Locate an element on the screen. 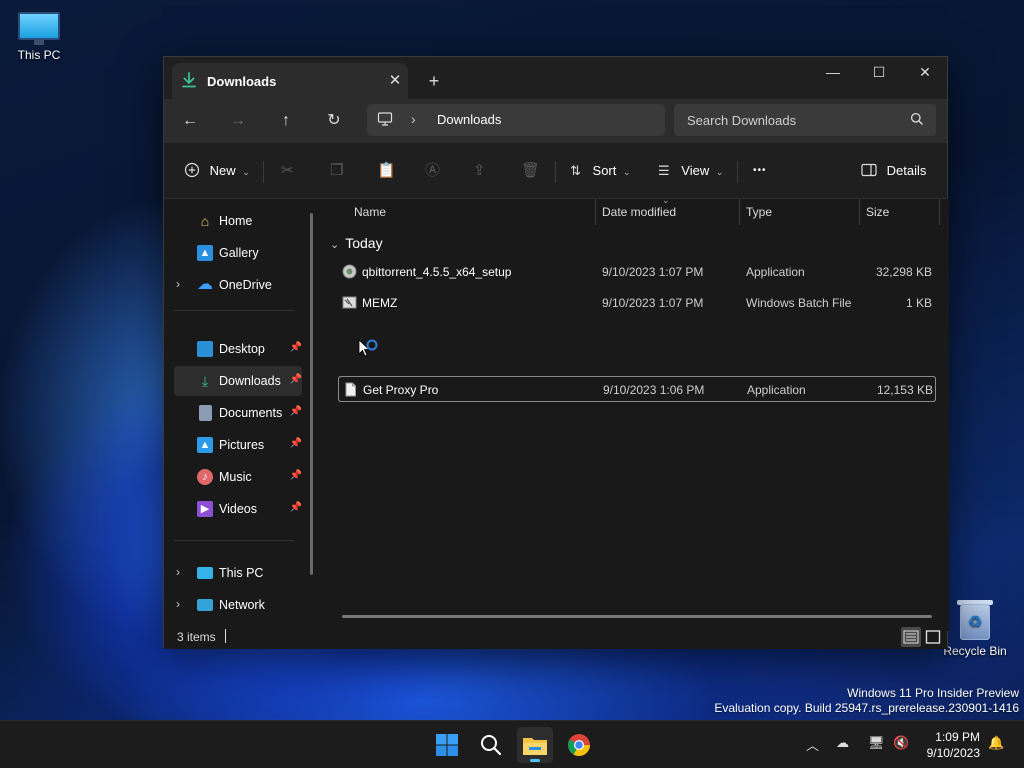  nav-scrollbar is located at coordinates (311, 394).